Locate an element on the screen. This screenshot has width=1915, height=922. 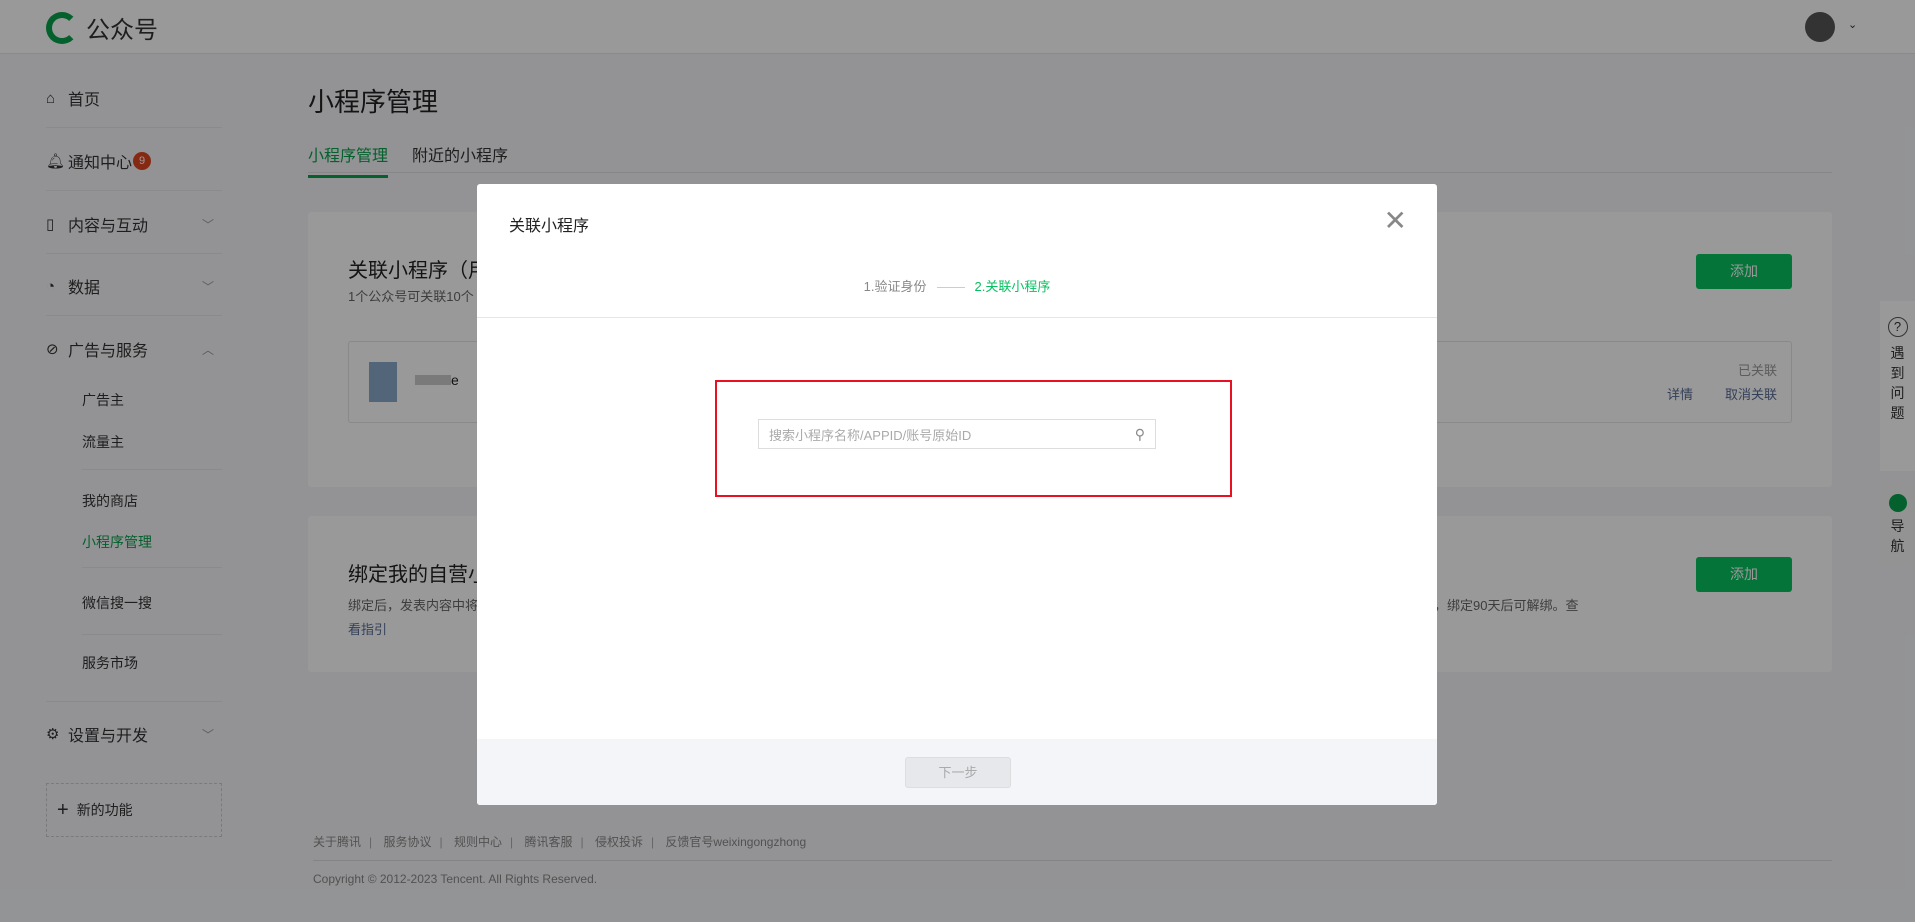
miniprogram-search-input: 搜索小程序名称/APPID/账号原始ID ⚲ is located at coordinates (957, 434).